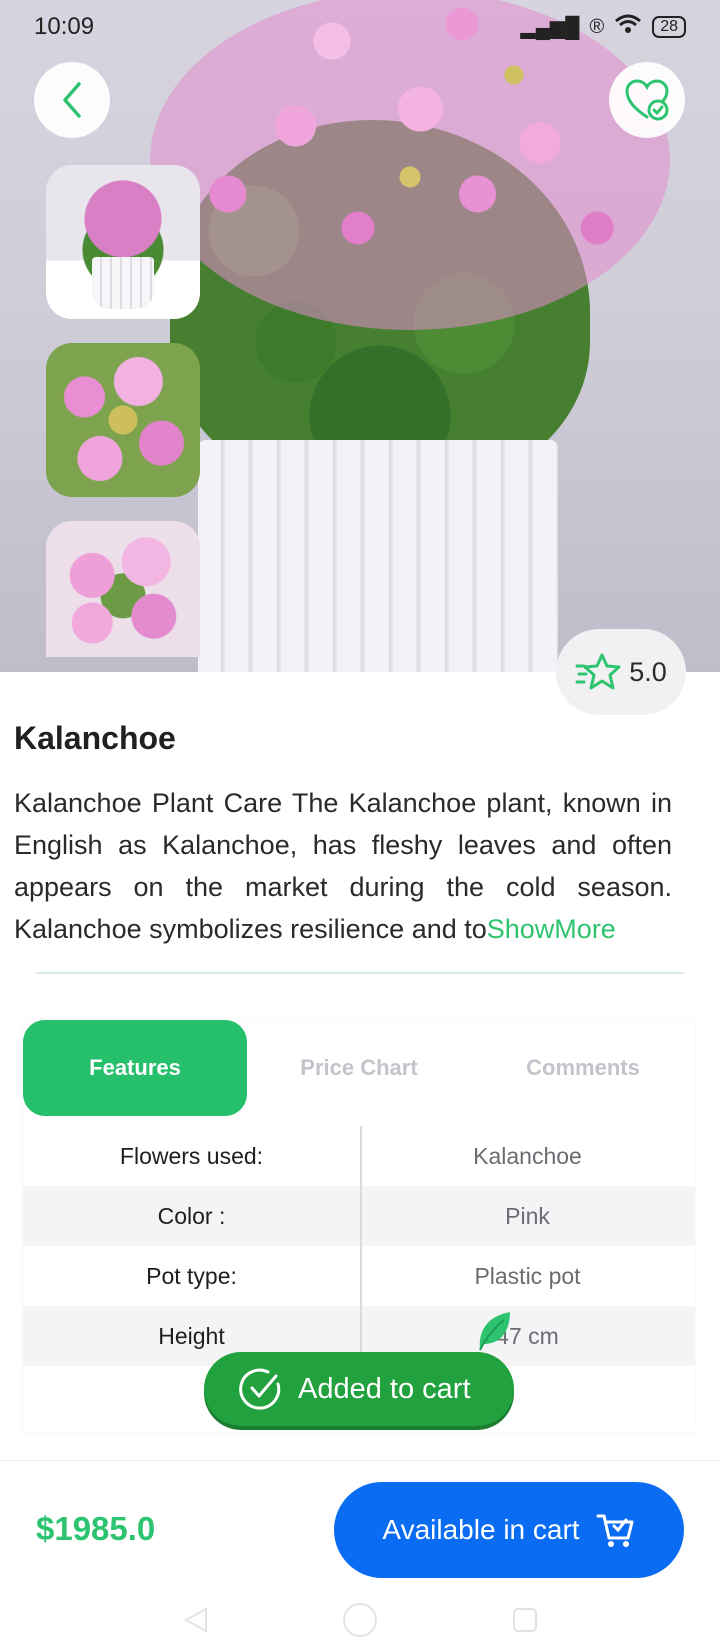  Describe the element at coordinates (95, 738) in the screenshot. I see `product-title: Kalanchoe` at that location.